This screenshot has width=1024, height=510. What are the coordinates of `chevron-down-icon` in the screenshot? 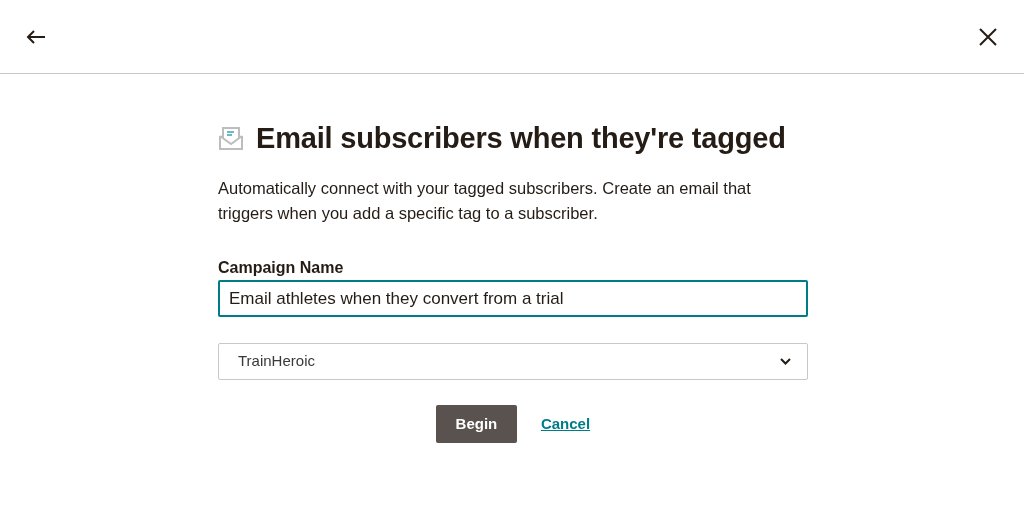 It's located at (785, 361).